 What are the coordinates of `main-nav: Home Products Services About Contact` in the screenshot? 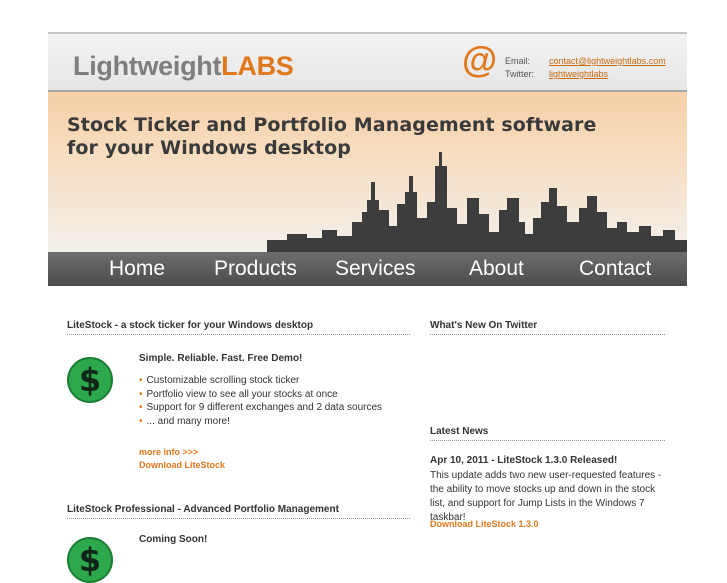 It's located at (367, 269).